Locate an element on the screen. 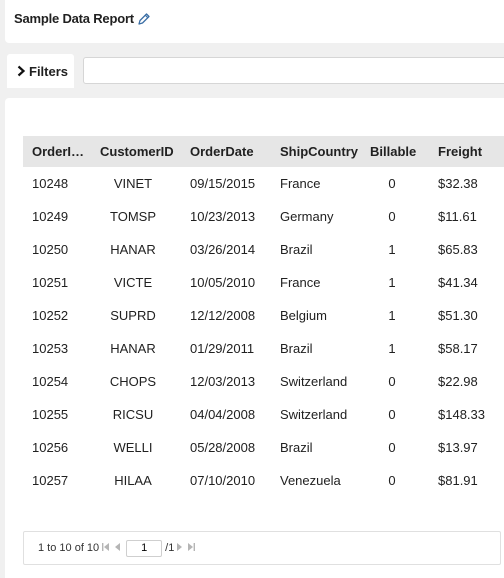 Image resolution: width=504 pixels, height=578 pixels. filters-bar: Filters is located at coordinates (252, 72).